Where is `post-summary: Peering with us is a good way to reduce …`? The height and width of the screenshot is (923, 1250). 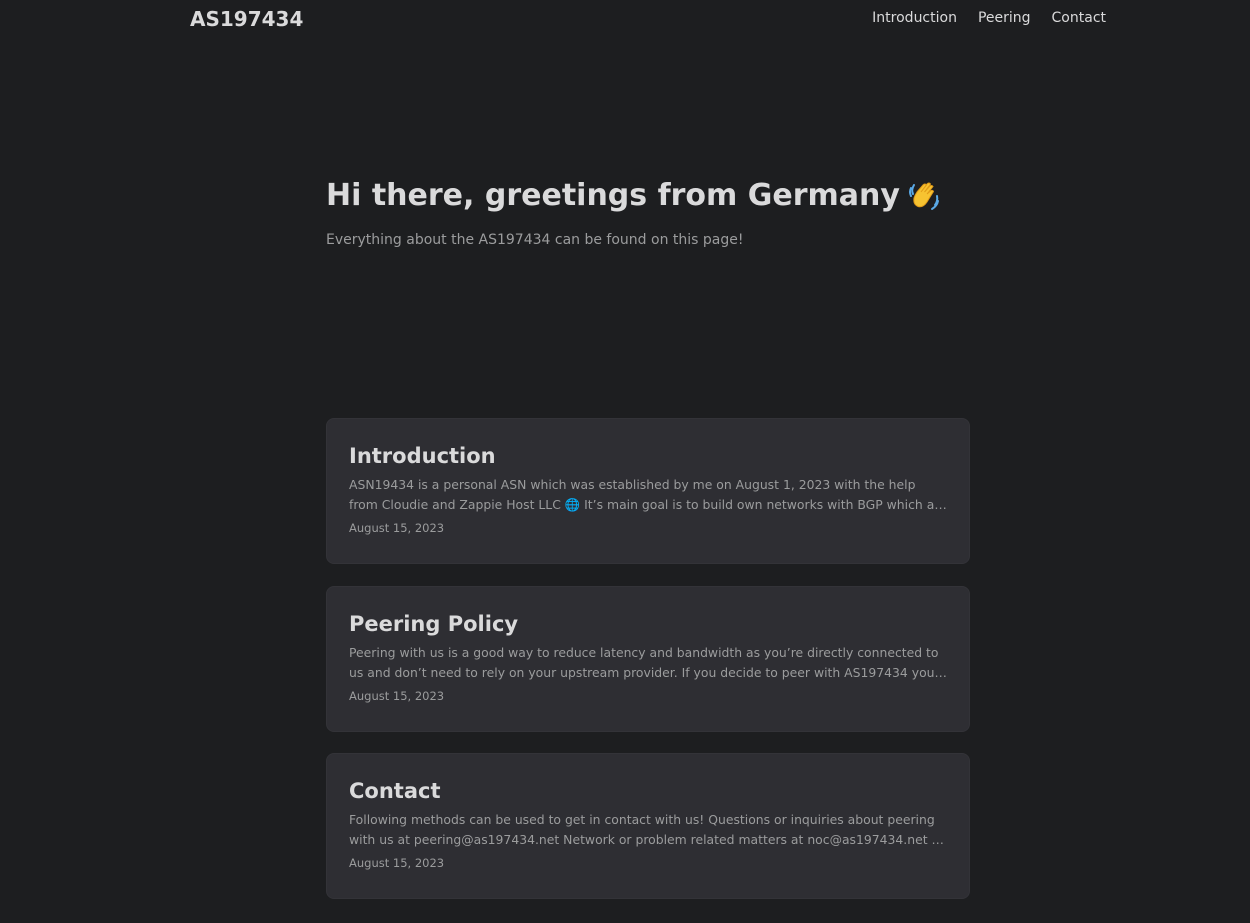
post-summary: Peering with us is a good way to reduce … is located at coordinates (644, 662).